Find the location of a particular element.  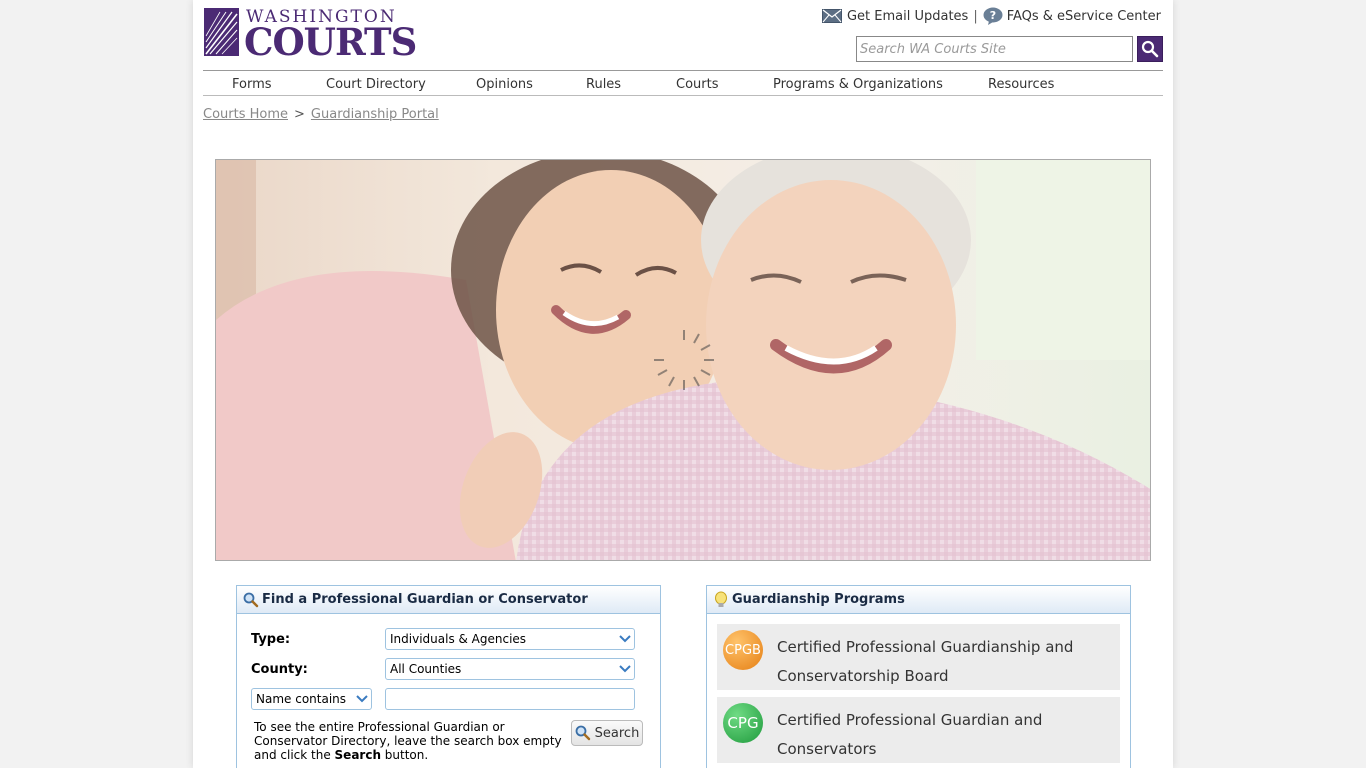

nav-item-court-directory: Court Directory is located at coordinates (376, 84).